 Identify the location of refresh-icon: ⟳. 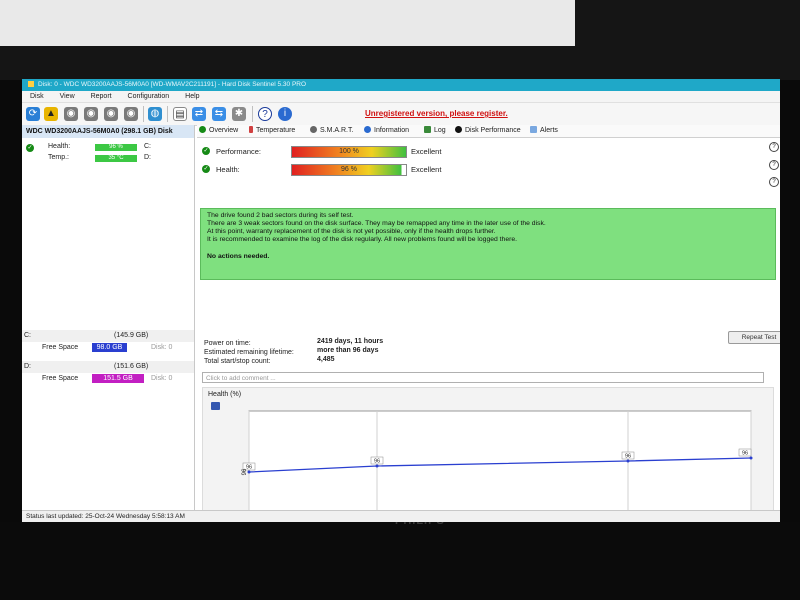
(33, 114).